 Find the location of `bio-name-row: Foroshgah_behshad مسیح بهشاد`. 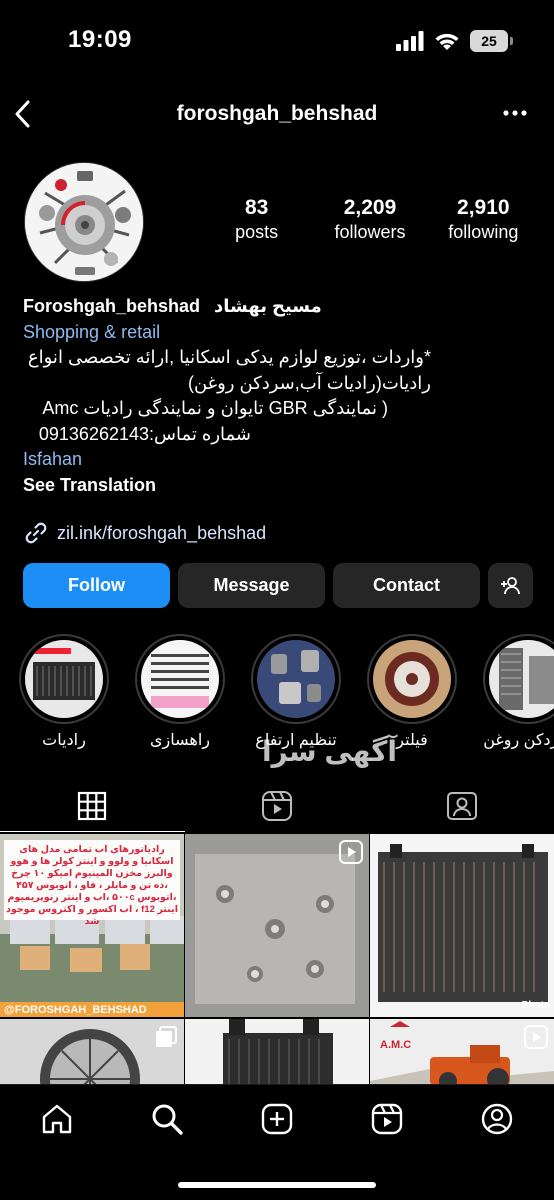

bio-name-row: Foroshgah_behshad مسیح بهشاد is located at coordinates (275, 307).